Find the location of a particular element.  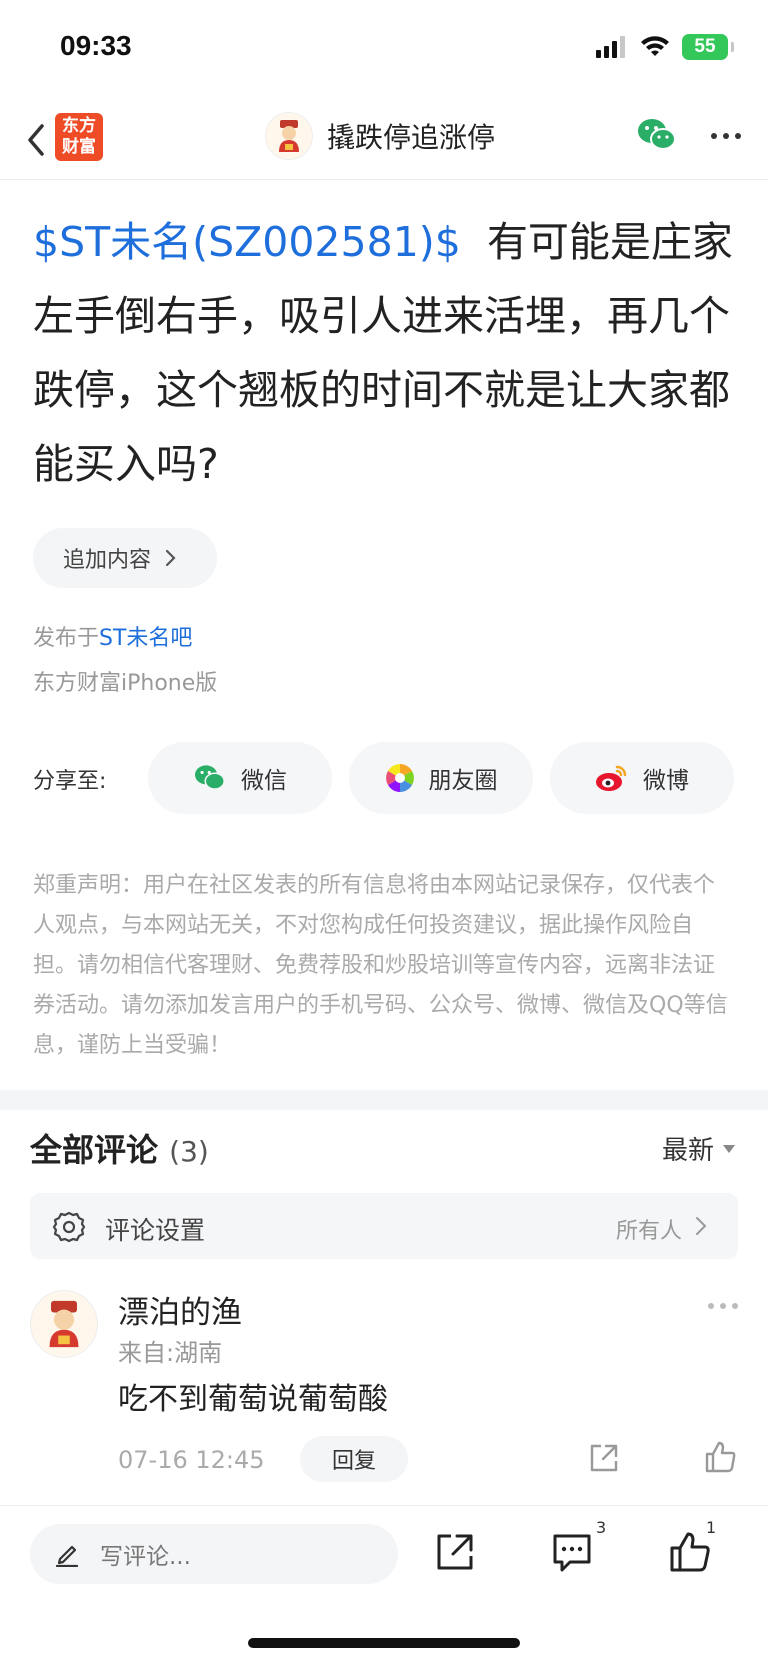

pencil-icon is located at coordinates (67, 1556).